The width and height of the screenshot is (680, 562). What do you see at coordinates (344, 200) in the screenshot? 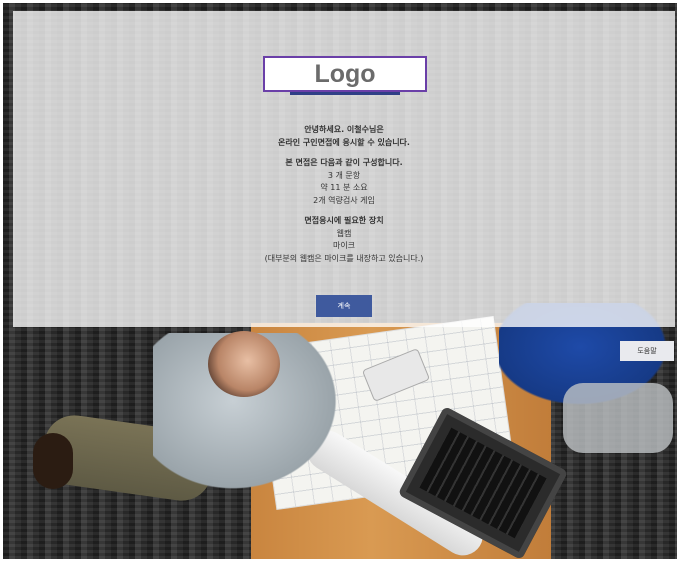
I see `composition-item: 2개 역량검사 게임` at bounding box center [344, 200].